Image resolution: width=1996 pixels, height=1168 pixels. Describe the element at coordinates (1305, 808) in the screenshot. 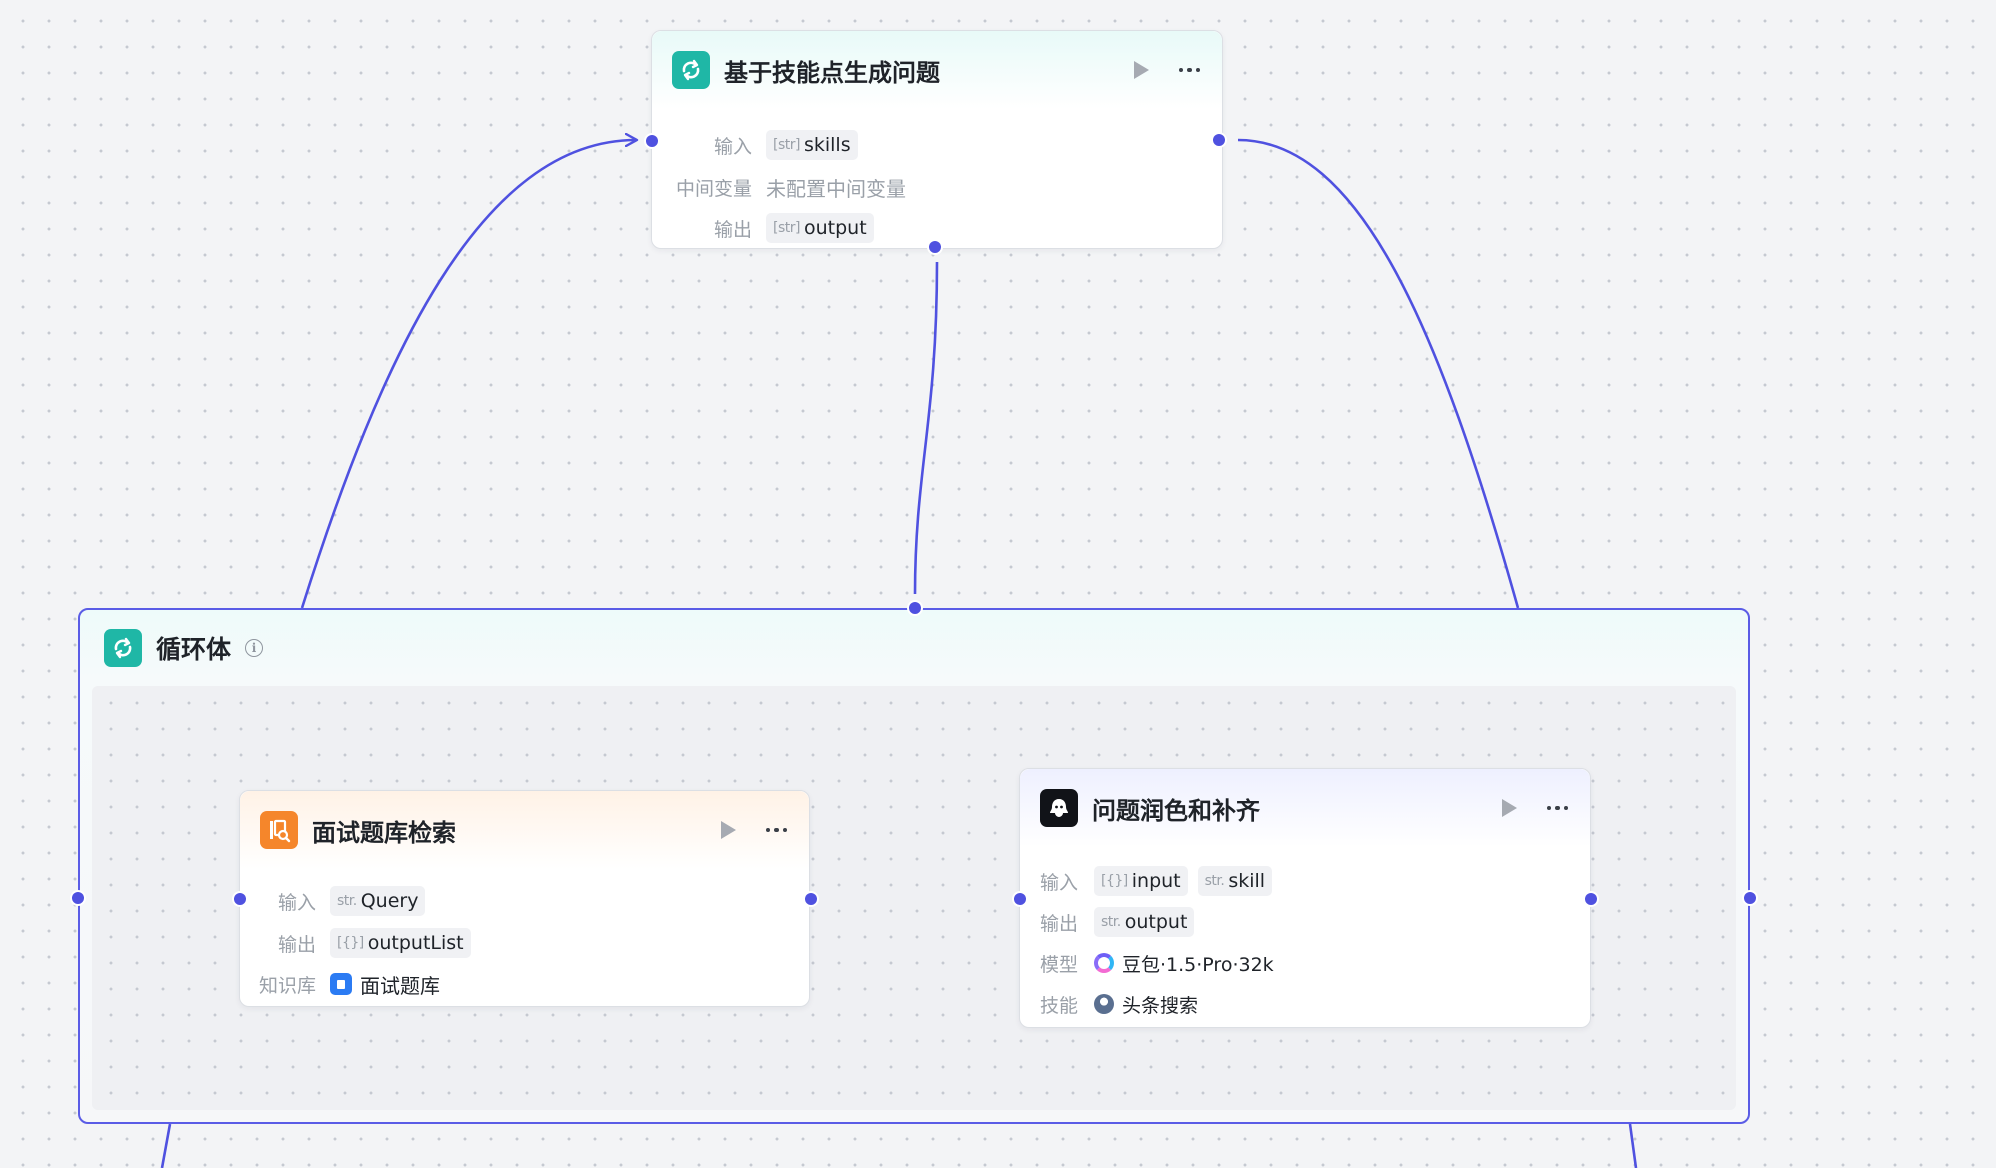

I see `node-header: 问题润色和补齐` at that location.